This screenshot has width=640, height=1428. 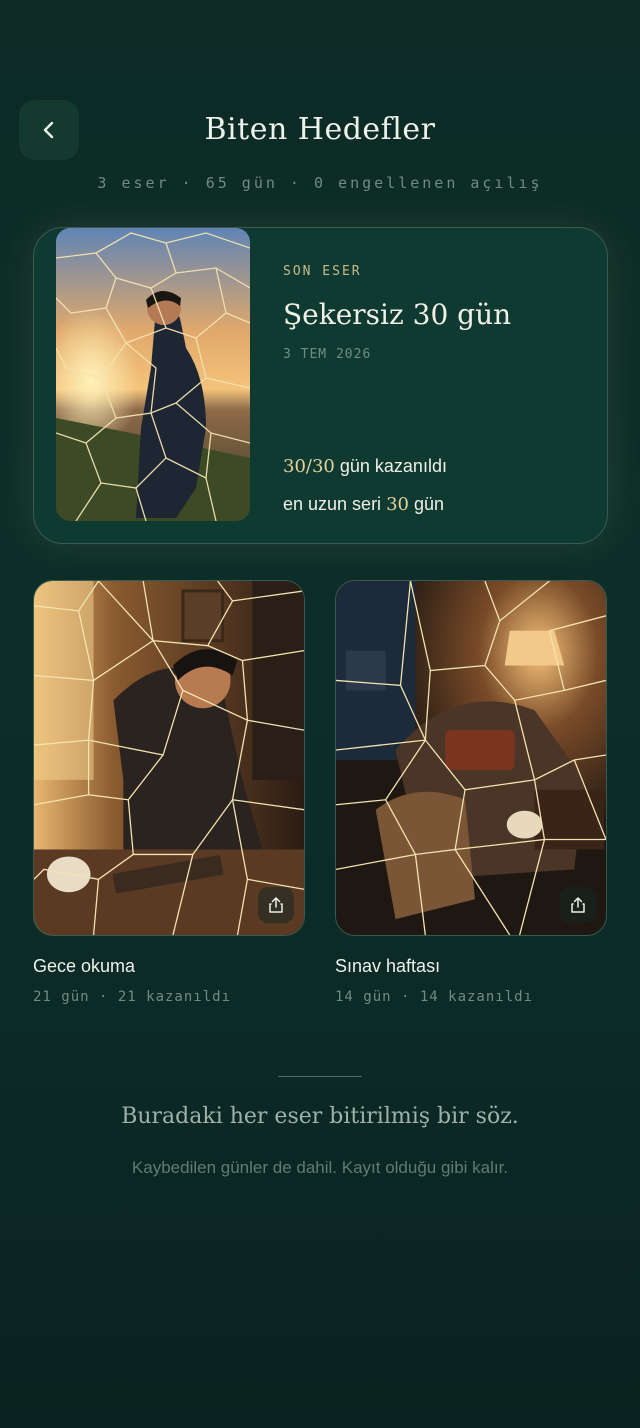 I want to click on latest-work-date: 3 TEM 2026, so click(x=327, y=354).